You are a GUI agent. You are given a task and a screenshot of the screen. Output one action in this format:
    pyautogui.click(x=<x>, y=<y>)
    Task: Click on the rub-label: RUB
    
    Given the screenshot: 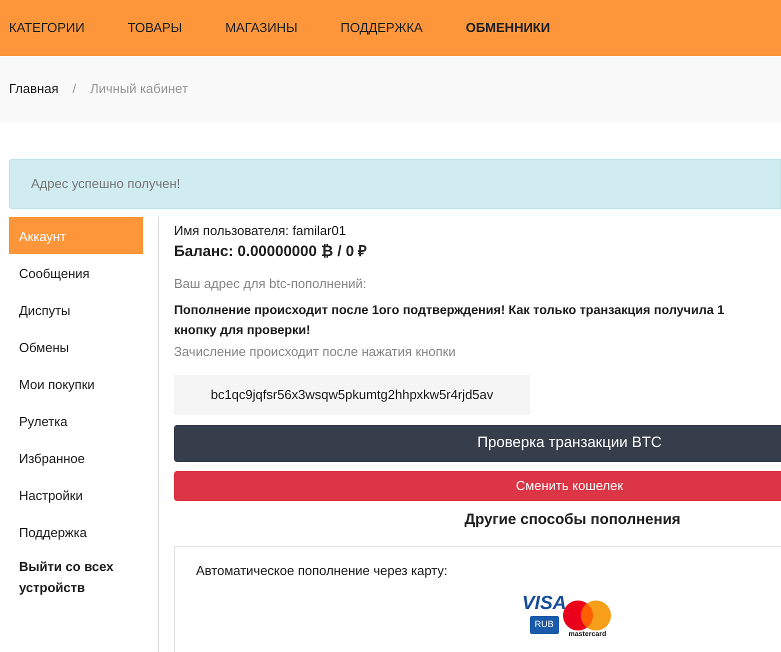 What is the action you would take?
    pyautogui.click(x=544, y=625)
    